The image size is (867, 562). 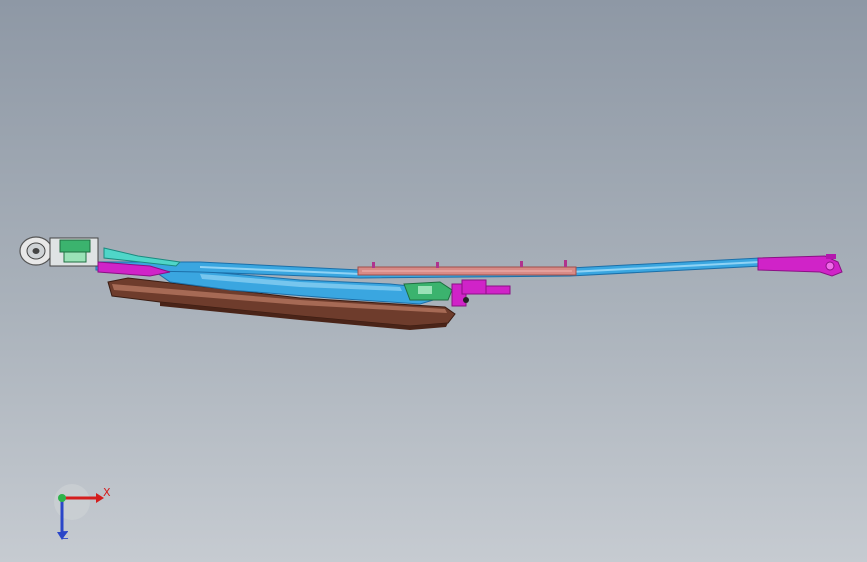 I want to click on z-axis-label: Z, so click(x=65, y=535).